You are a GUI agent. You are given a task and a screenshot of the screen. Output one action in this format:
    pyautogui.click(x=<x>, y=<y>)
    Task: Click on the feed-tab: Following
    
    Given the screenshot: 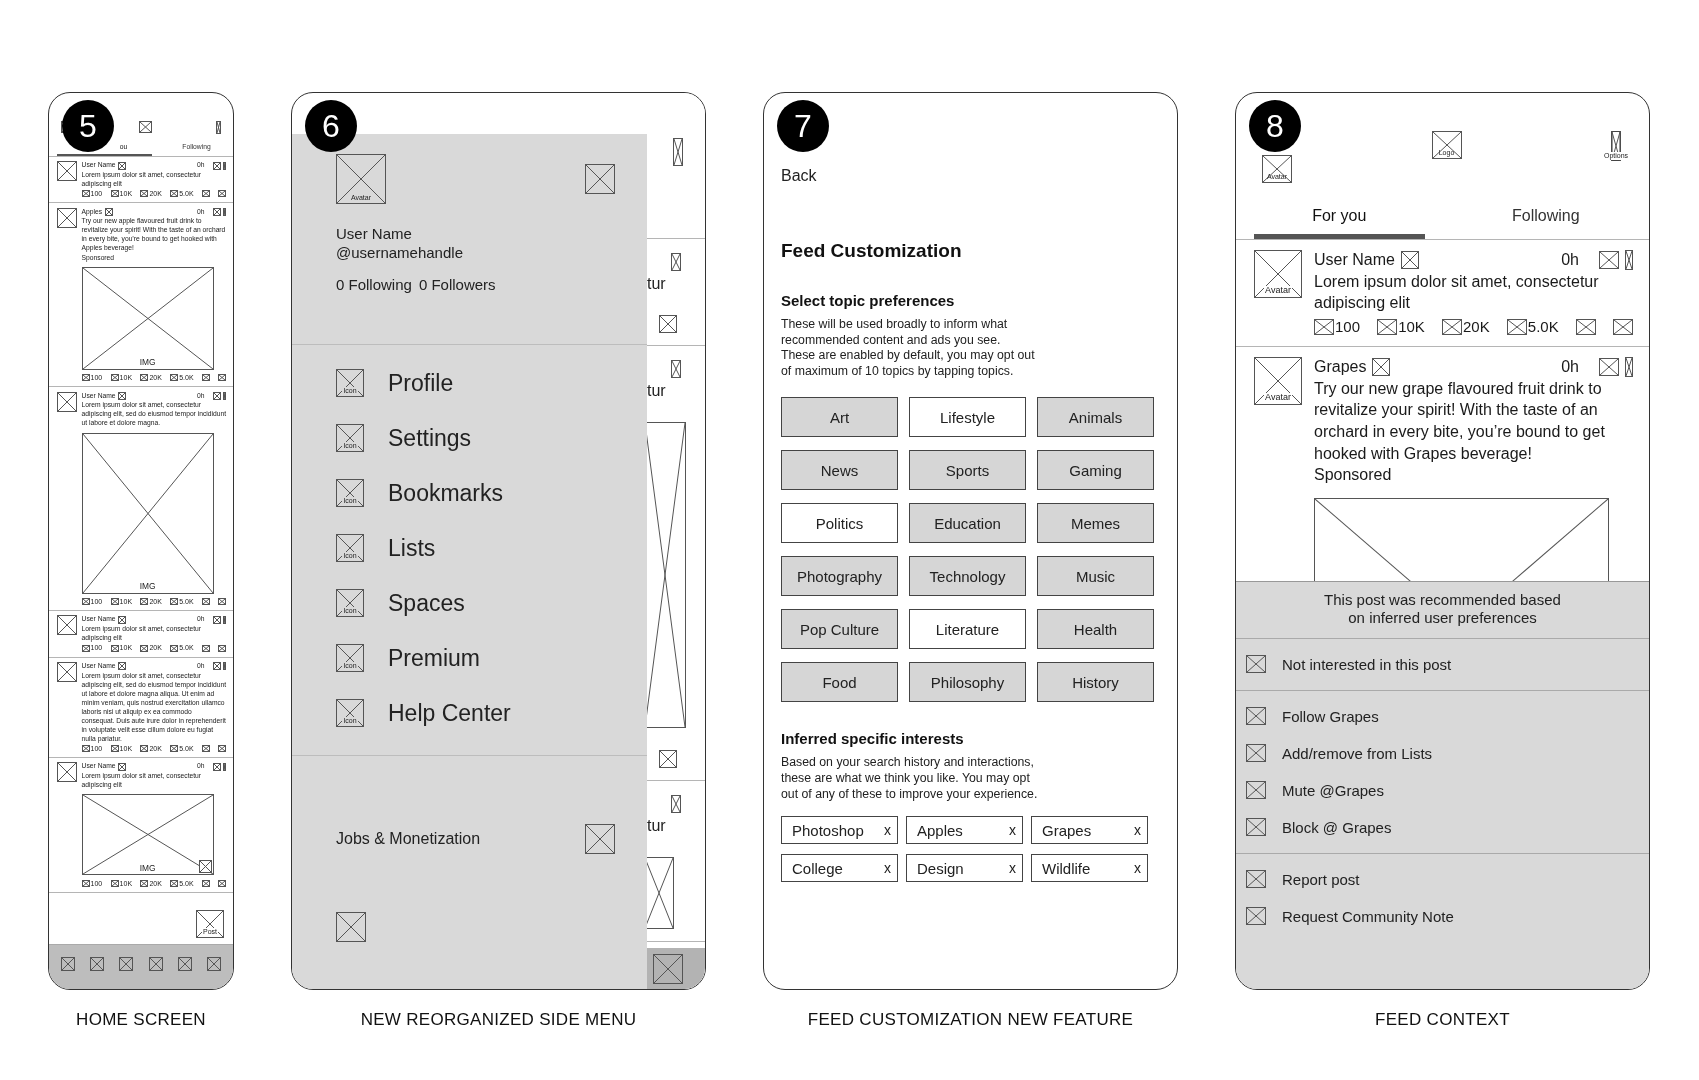 What is the action you would take?
    pyautogui.click(x=1545, y=216)
    